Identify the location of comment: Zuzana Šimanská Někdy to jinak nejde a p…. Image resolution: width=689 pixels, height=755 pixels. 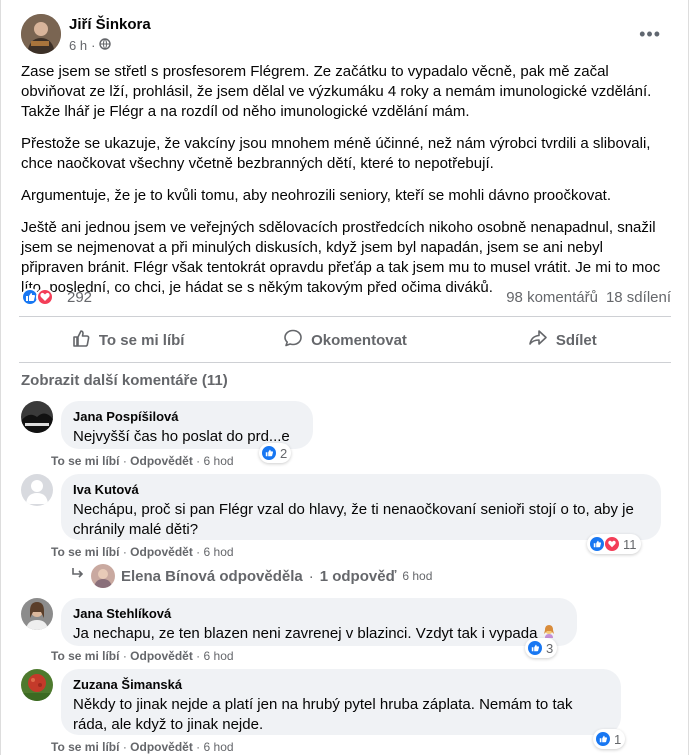
(341, 709).